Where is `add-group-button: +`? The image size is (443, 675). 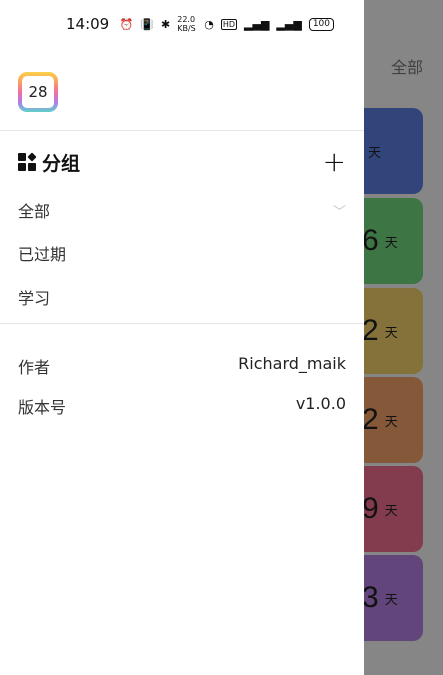 add-group-button: + is located at coordinates (334, 162).